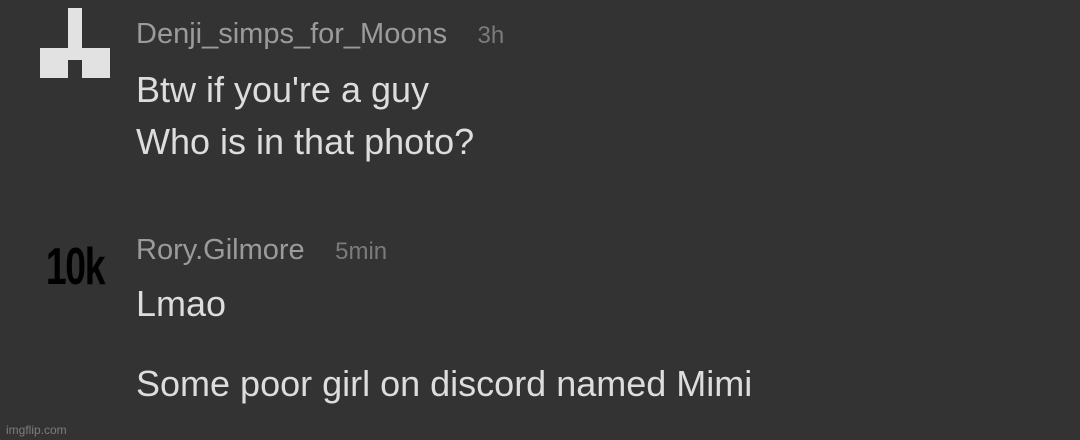  Describe the element at coordinates (220, 250) in the screenshot. I see `username: Rory.Gilmore` at that location.